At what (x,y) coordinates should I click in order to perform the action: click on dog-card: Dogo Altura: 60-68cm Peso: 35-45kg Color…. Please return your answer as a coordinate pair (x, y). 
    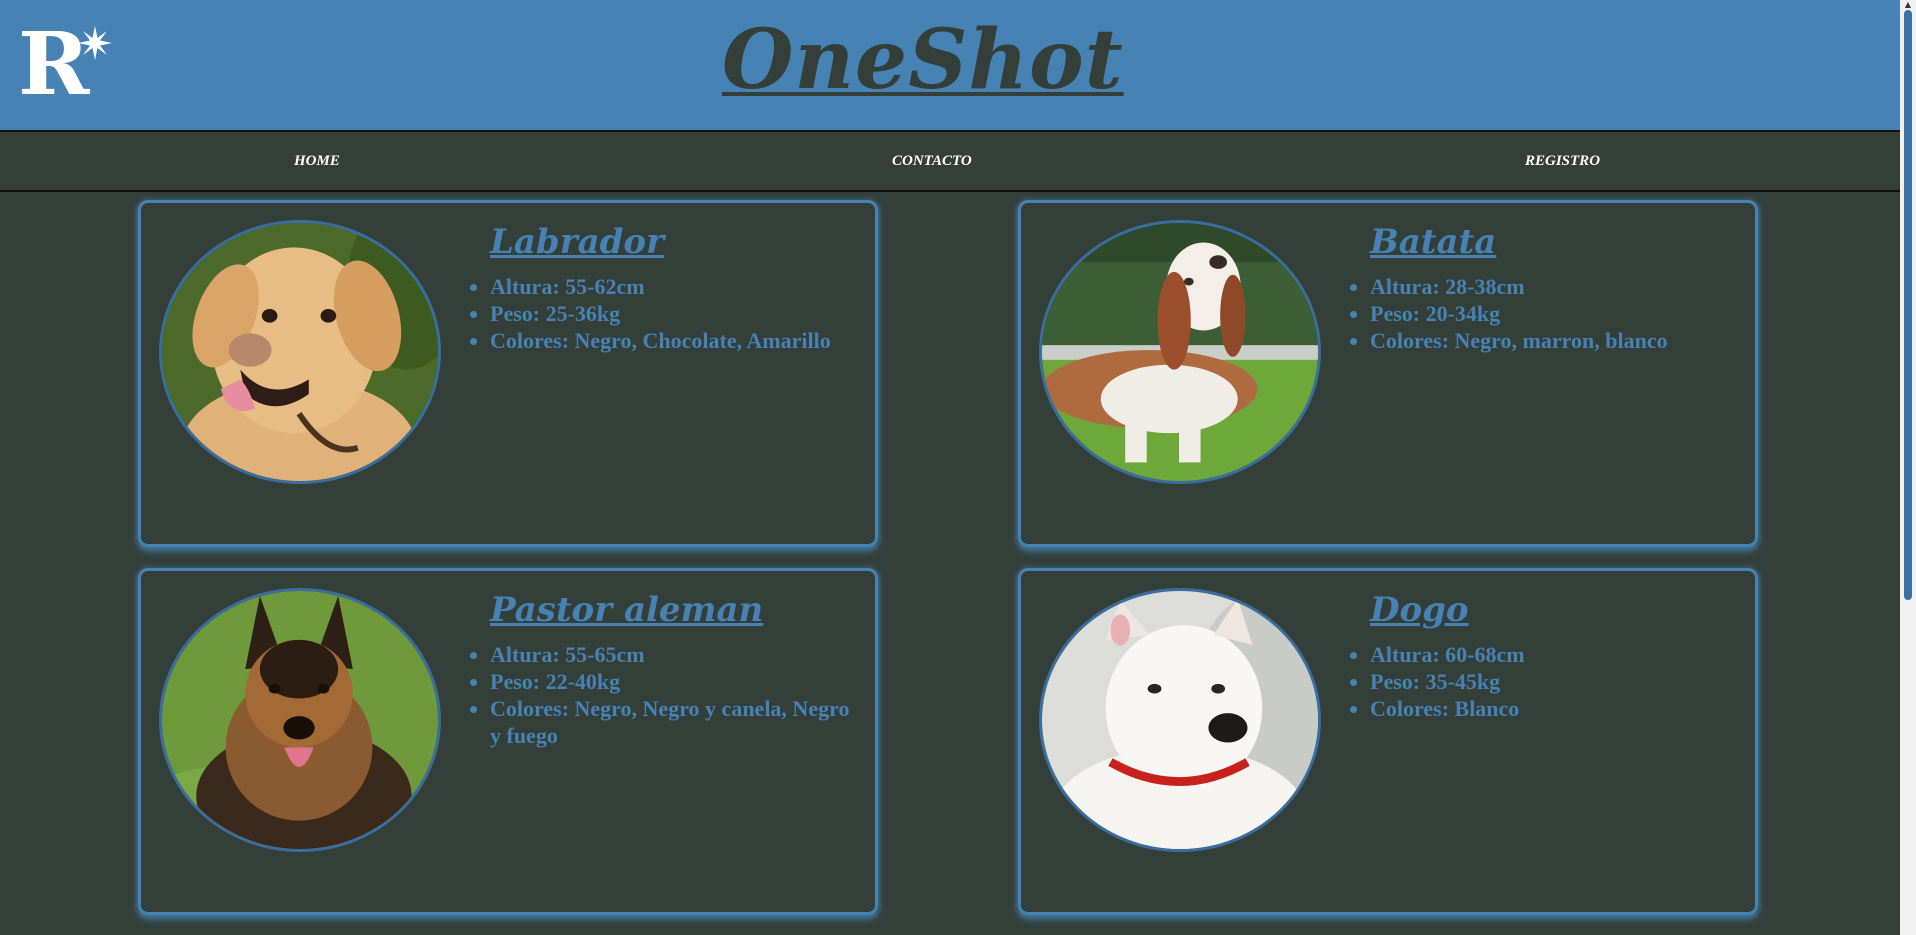
    Looking at the image, I should click on (1388, 741).